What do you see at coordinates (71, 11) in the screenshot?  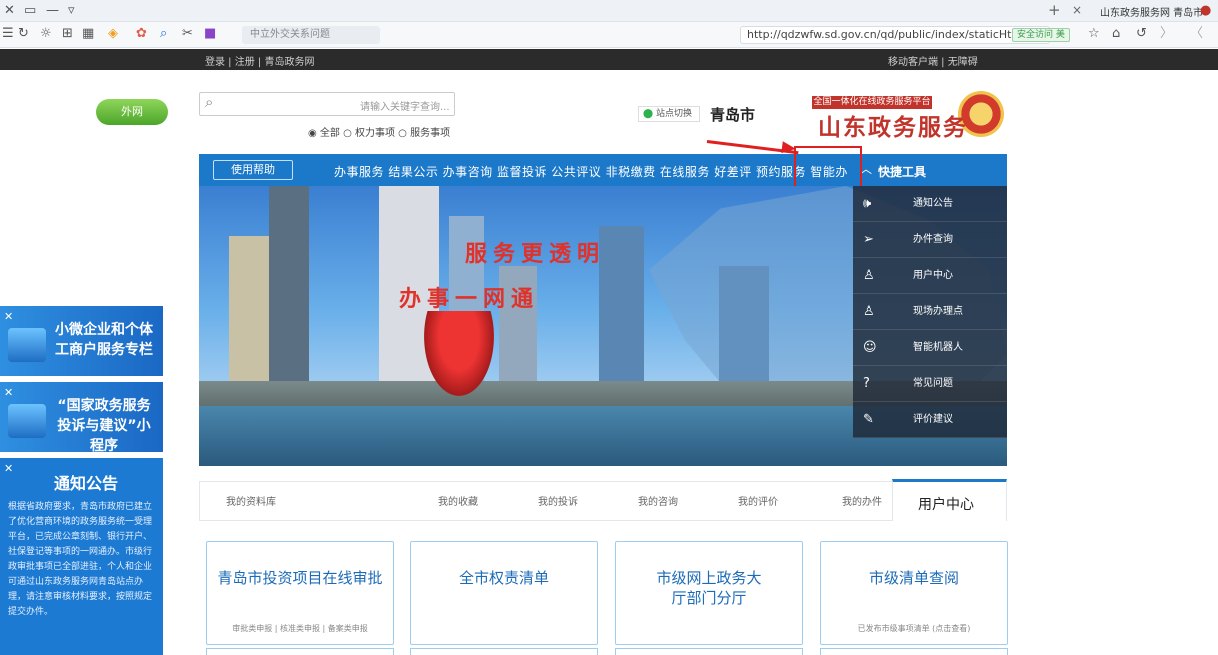 I see `pin-icon: ▿` at bounding box center [71, 11].